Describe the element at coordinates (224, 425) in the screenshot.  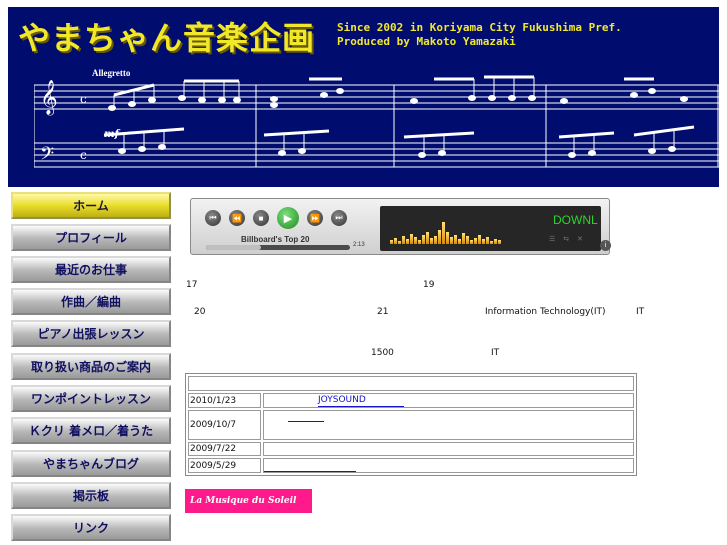
I see `news-date-2: 2009/10/7` at that location.